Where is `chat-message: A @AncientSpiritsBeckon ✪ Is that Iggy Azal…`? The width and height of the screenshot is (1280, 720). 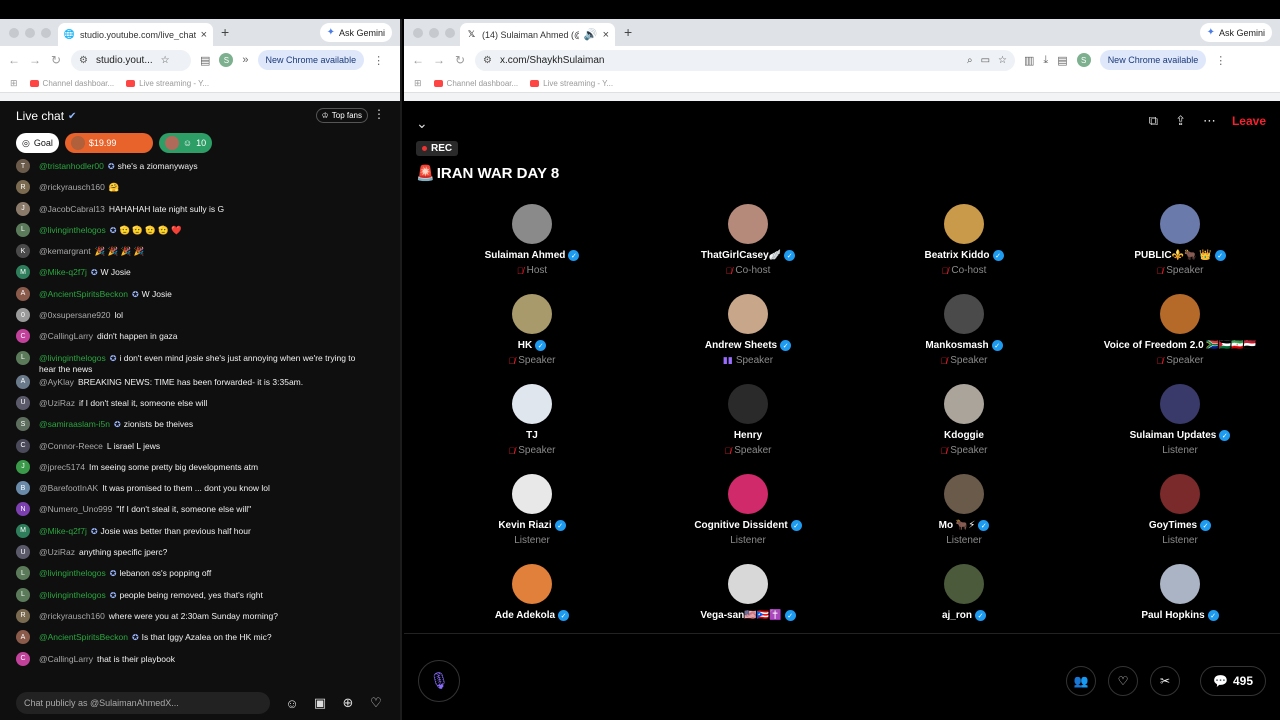
chat-message: A @AncientSpiritsBeckon ✪ Is that Iggy Azal… is located at coordinates (208, 640).